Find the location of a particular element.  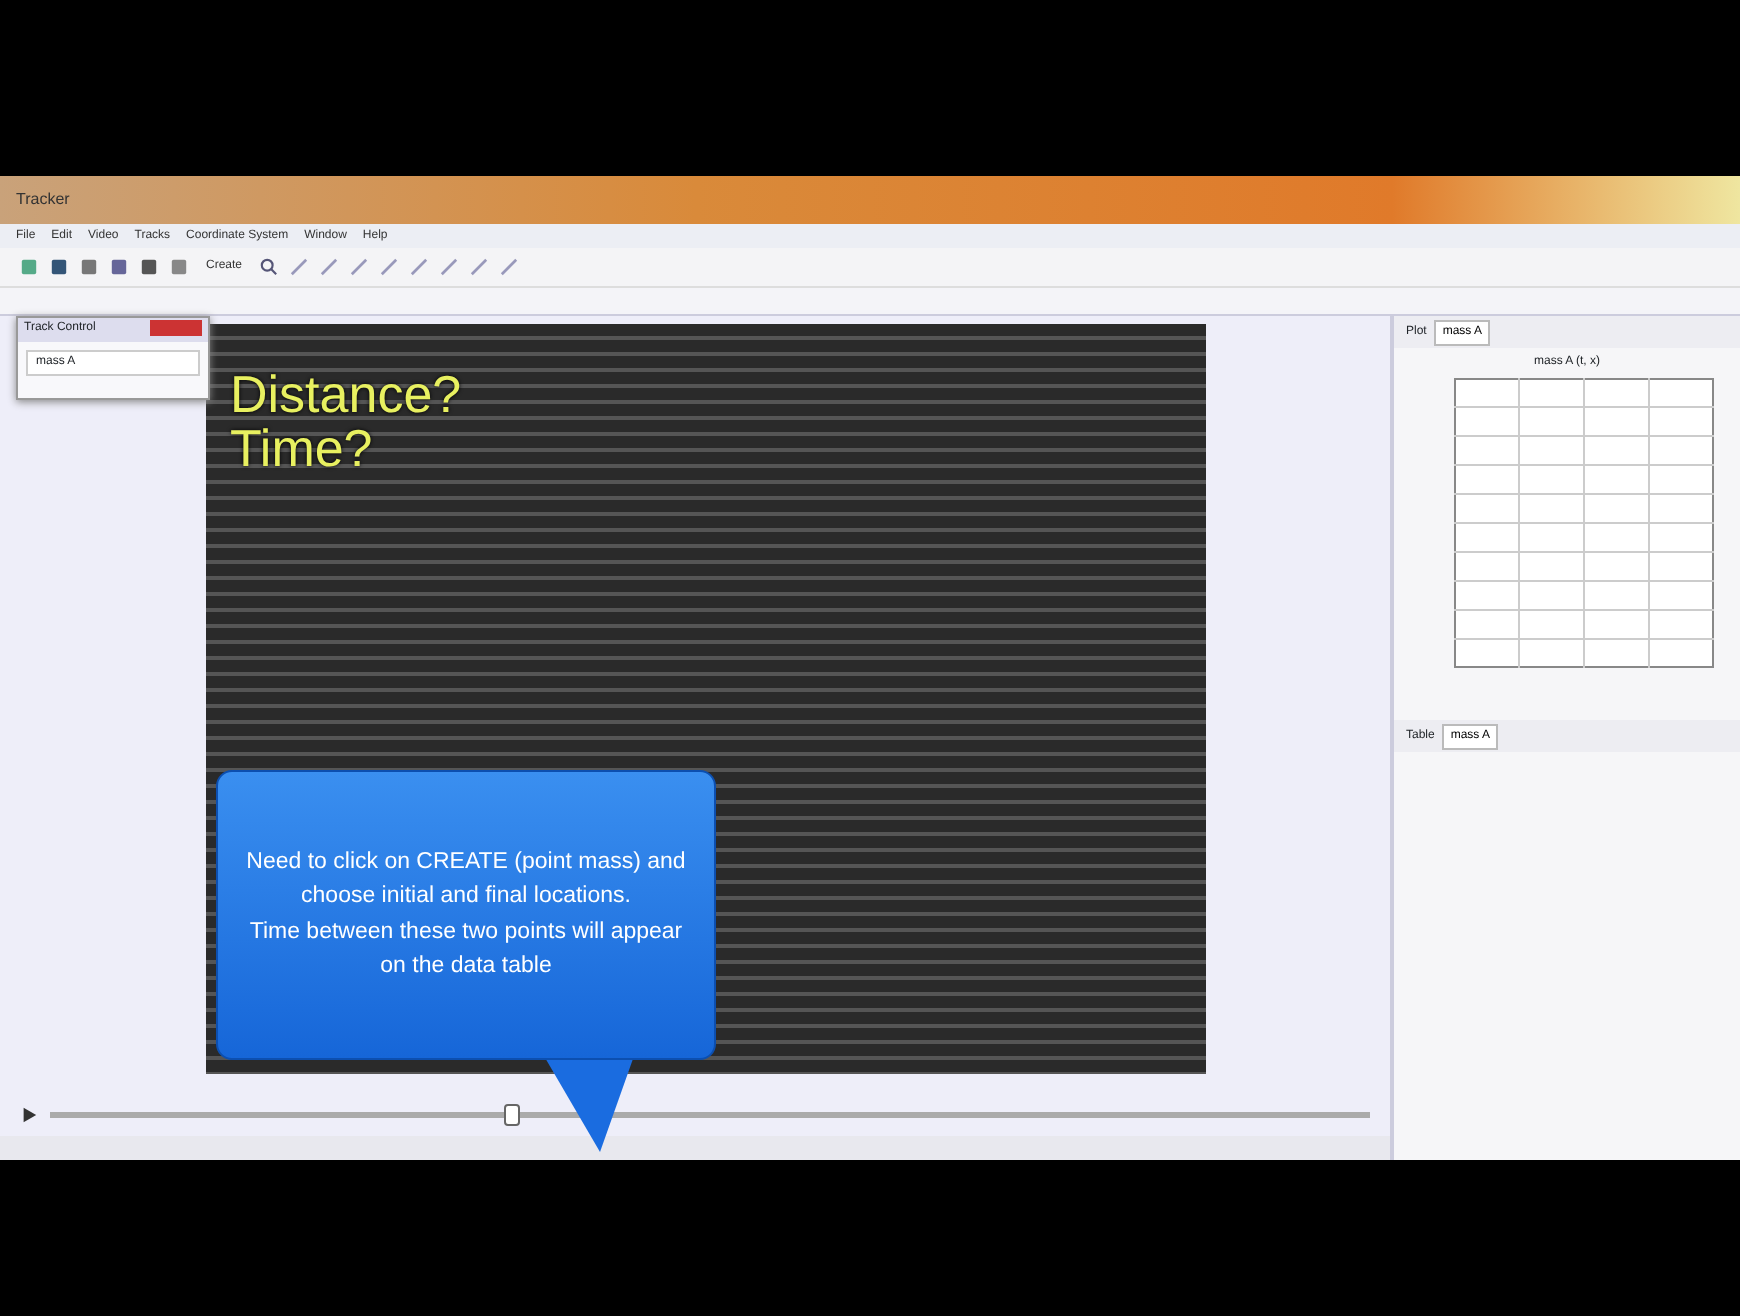

overlay-text: Time? is located at coordinates (302, 450).